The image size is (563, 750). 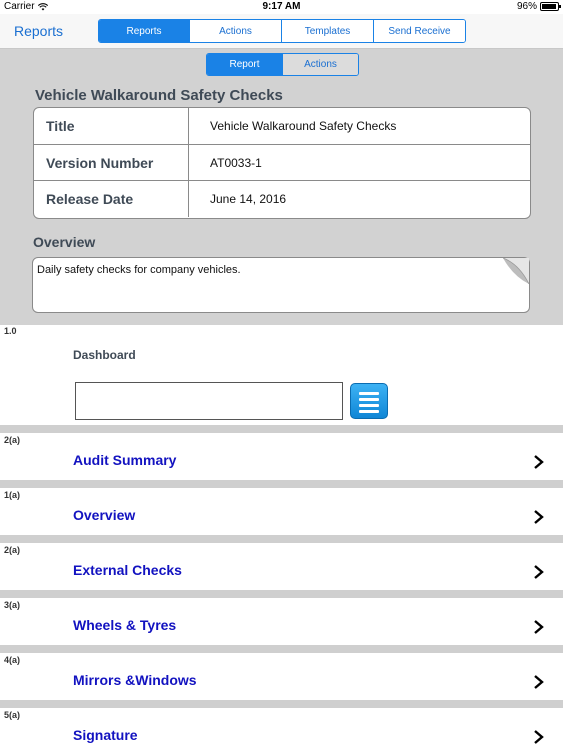 What do you see at coordinates (105, 735) in the screenshot?
I see `section-title: Signature` at bounding box center [105, 735].